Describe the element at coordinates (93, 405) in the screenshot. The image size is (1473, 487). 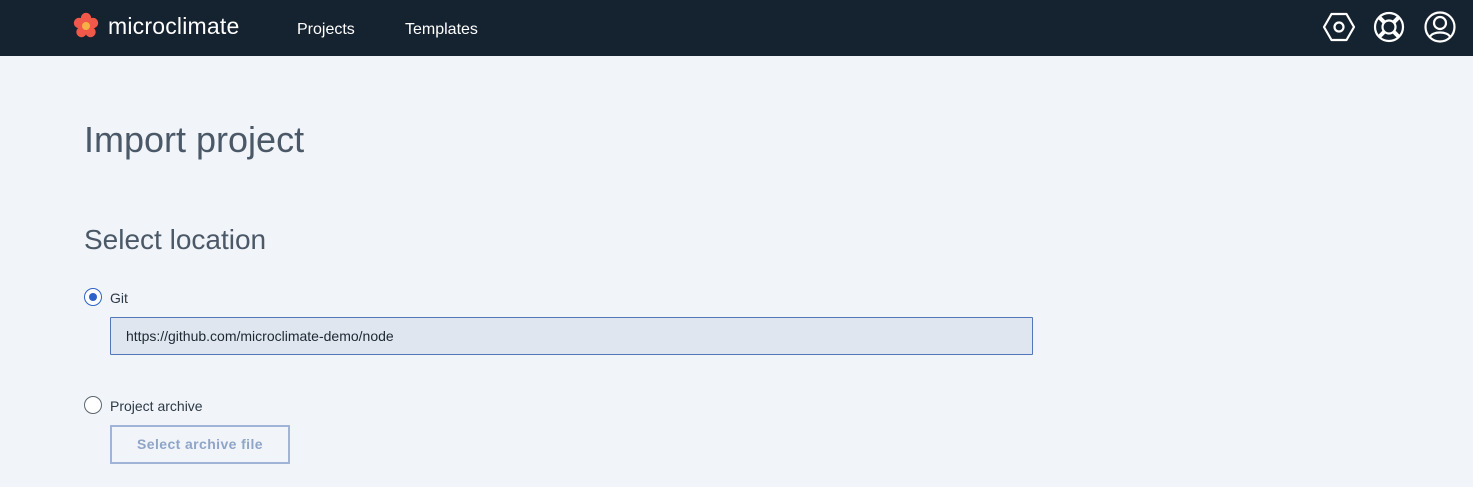
I see `project-archive-radio` at that location.